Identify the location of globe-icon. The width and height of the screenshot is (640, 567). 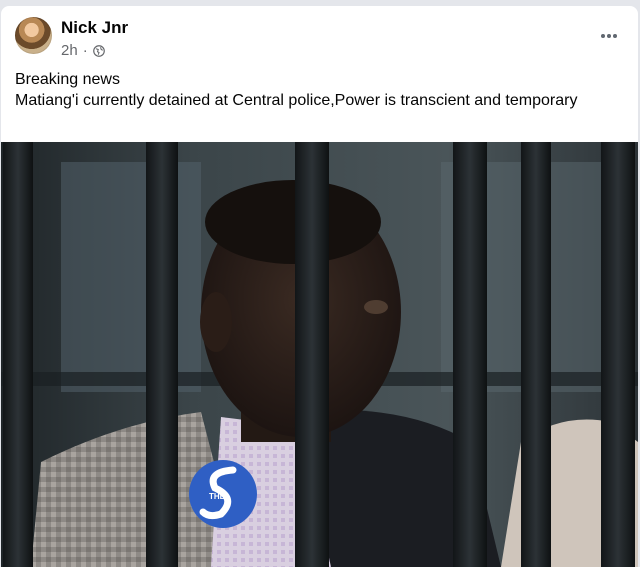
(98, 50).